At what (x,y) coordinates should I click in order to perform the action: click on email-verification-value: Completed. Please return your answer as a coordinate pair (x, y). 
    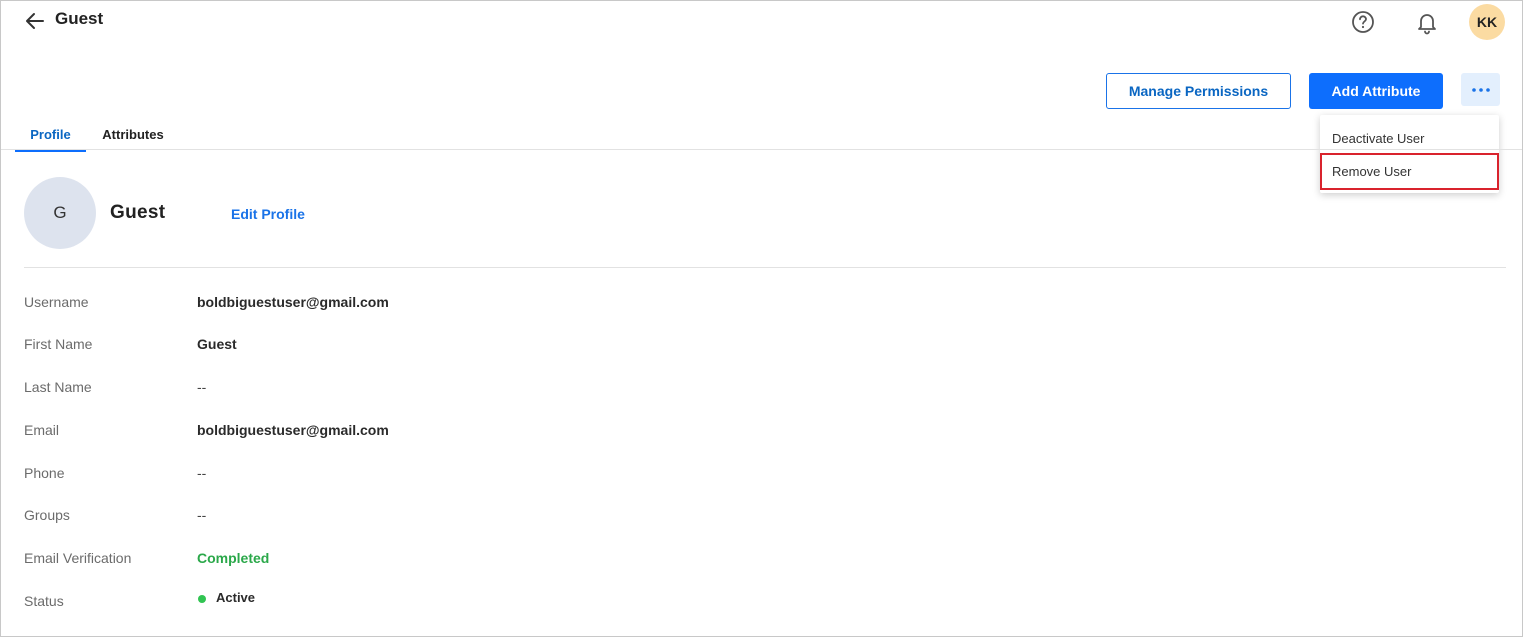
    Looking at the image, I should click on (233, 558).